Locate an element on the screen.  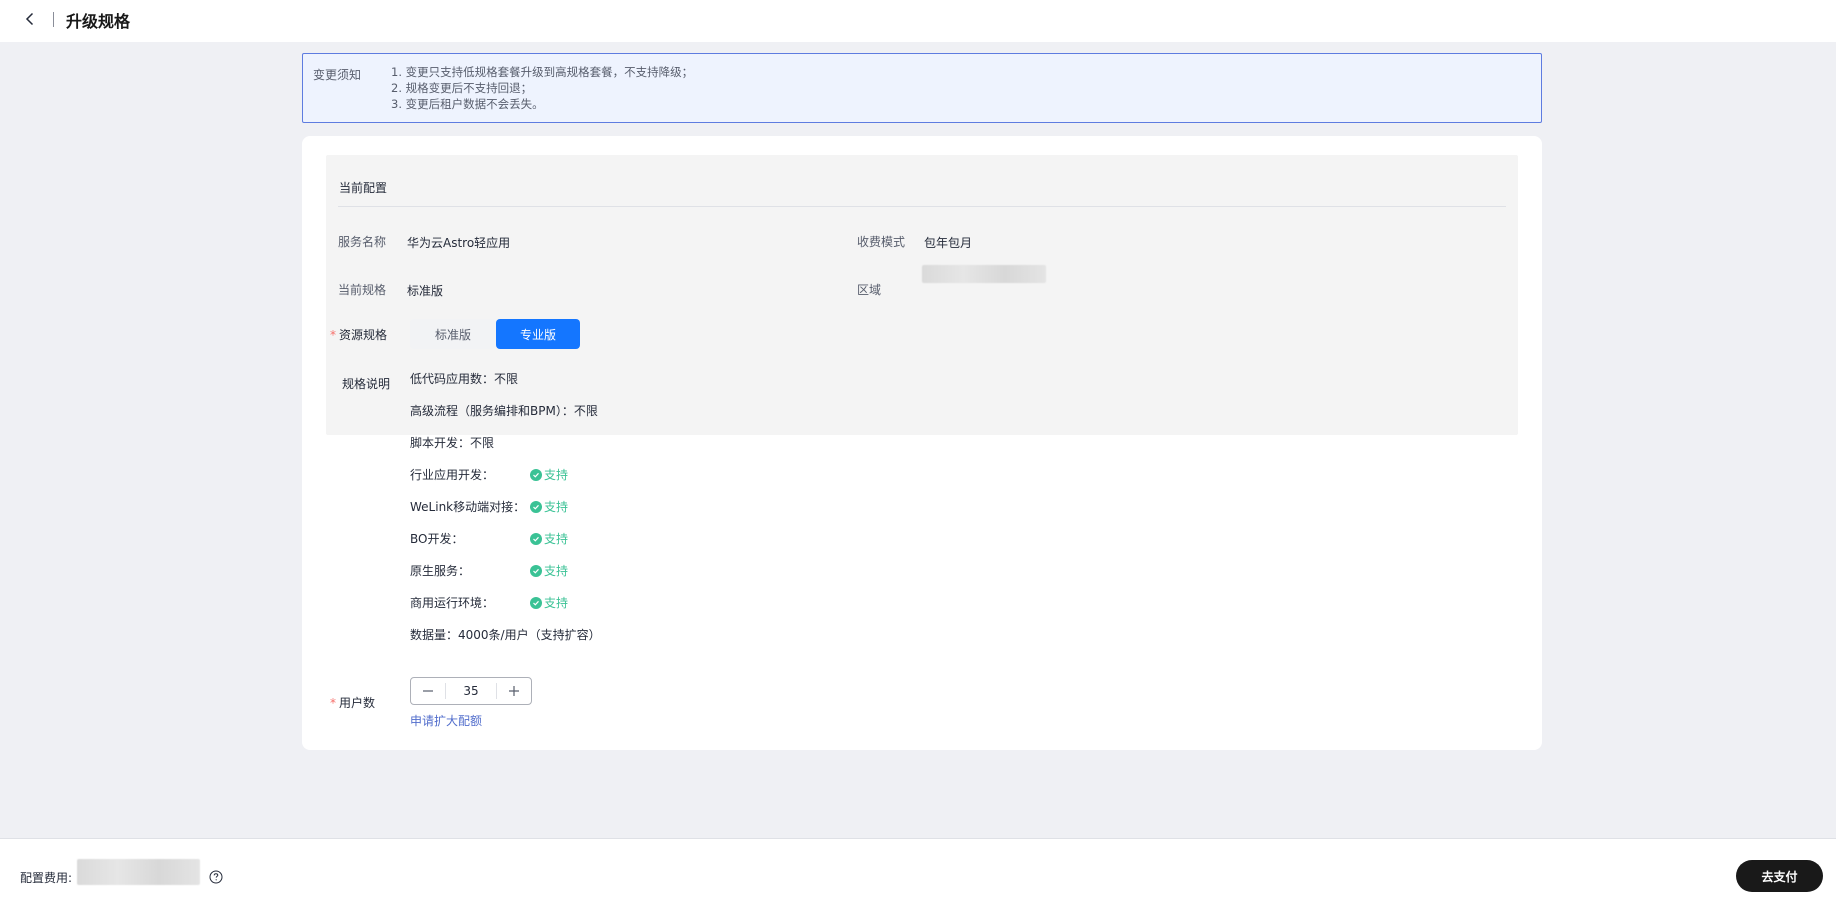
decrement-button is located at coordinates (428, 691).